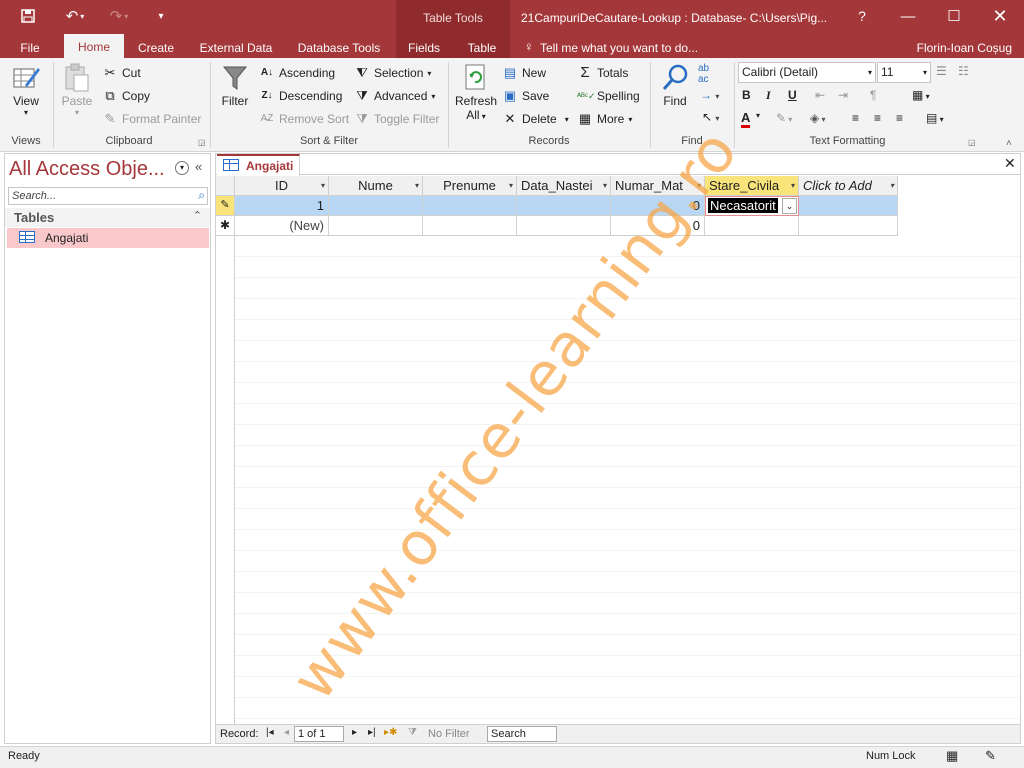 The width and height of the screenshot is (1024, 768). I want to click on align-center-icon: ≡, so click(877, 118).